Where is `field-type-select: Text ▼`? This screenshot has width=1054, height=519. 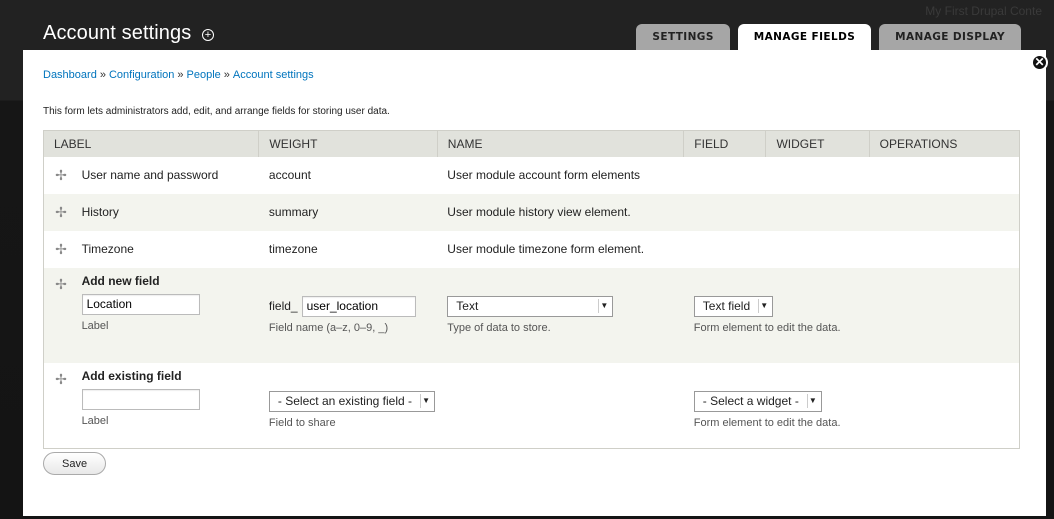 field-type-select: Text ▼ is located at coordinates (530, 306).